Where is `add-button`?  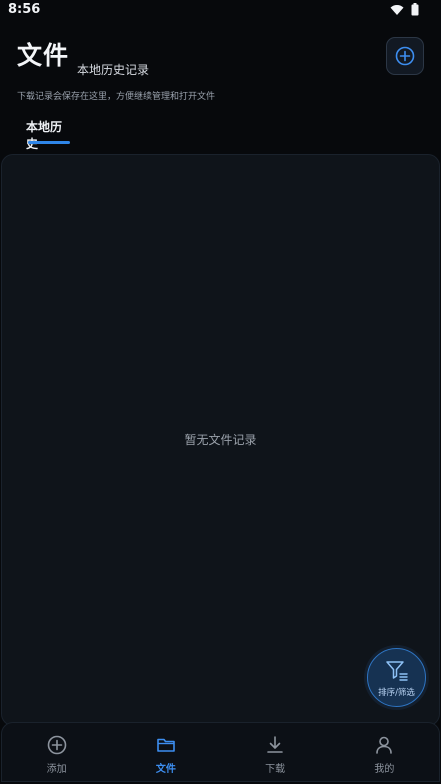
add-button is located at coordinates (405, 56).